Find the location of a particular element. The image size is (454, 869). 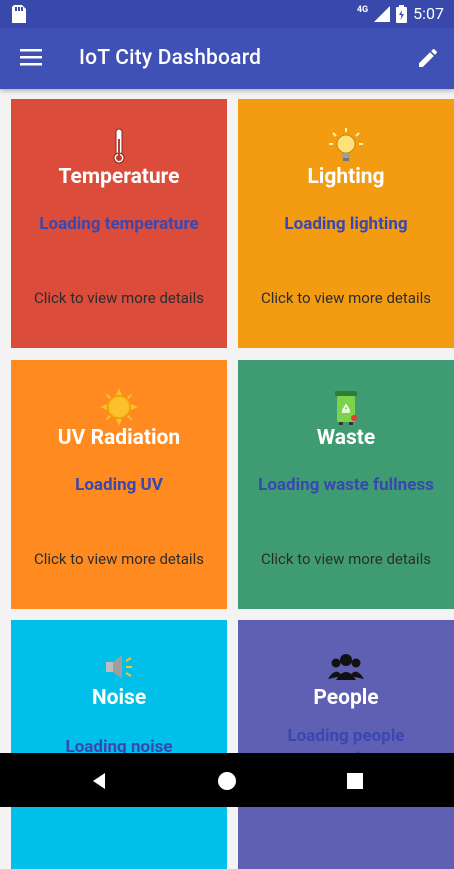

navigation-bar is located at coordinates (227, 780).